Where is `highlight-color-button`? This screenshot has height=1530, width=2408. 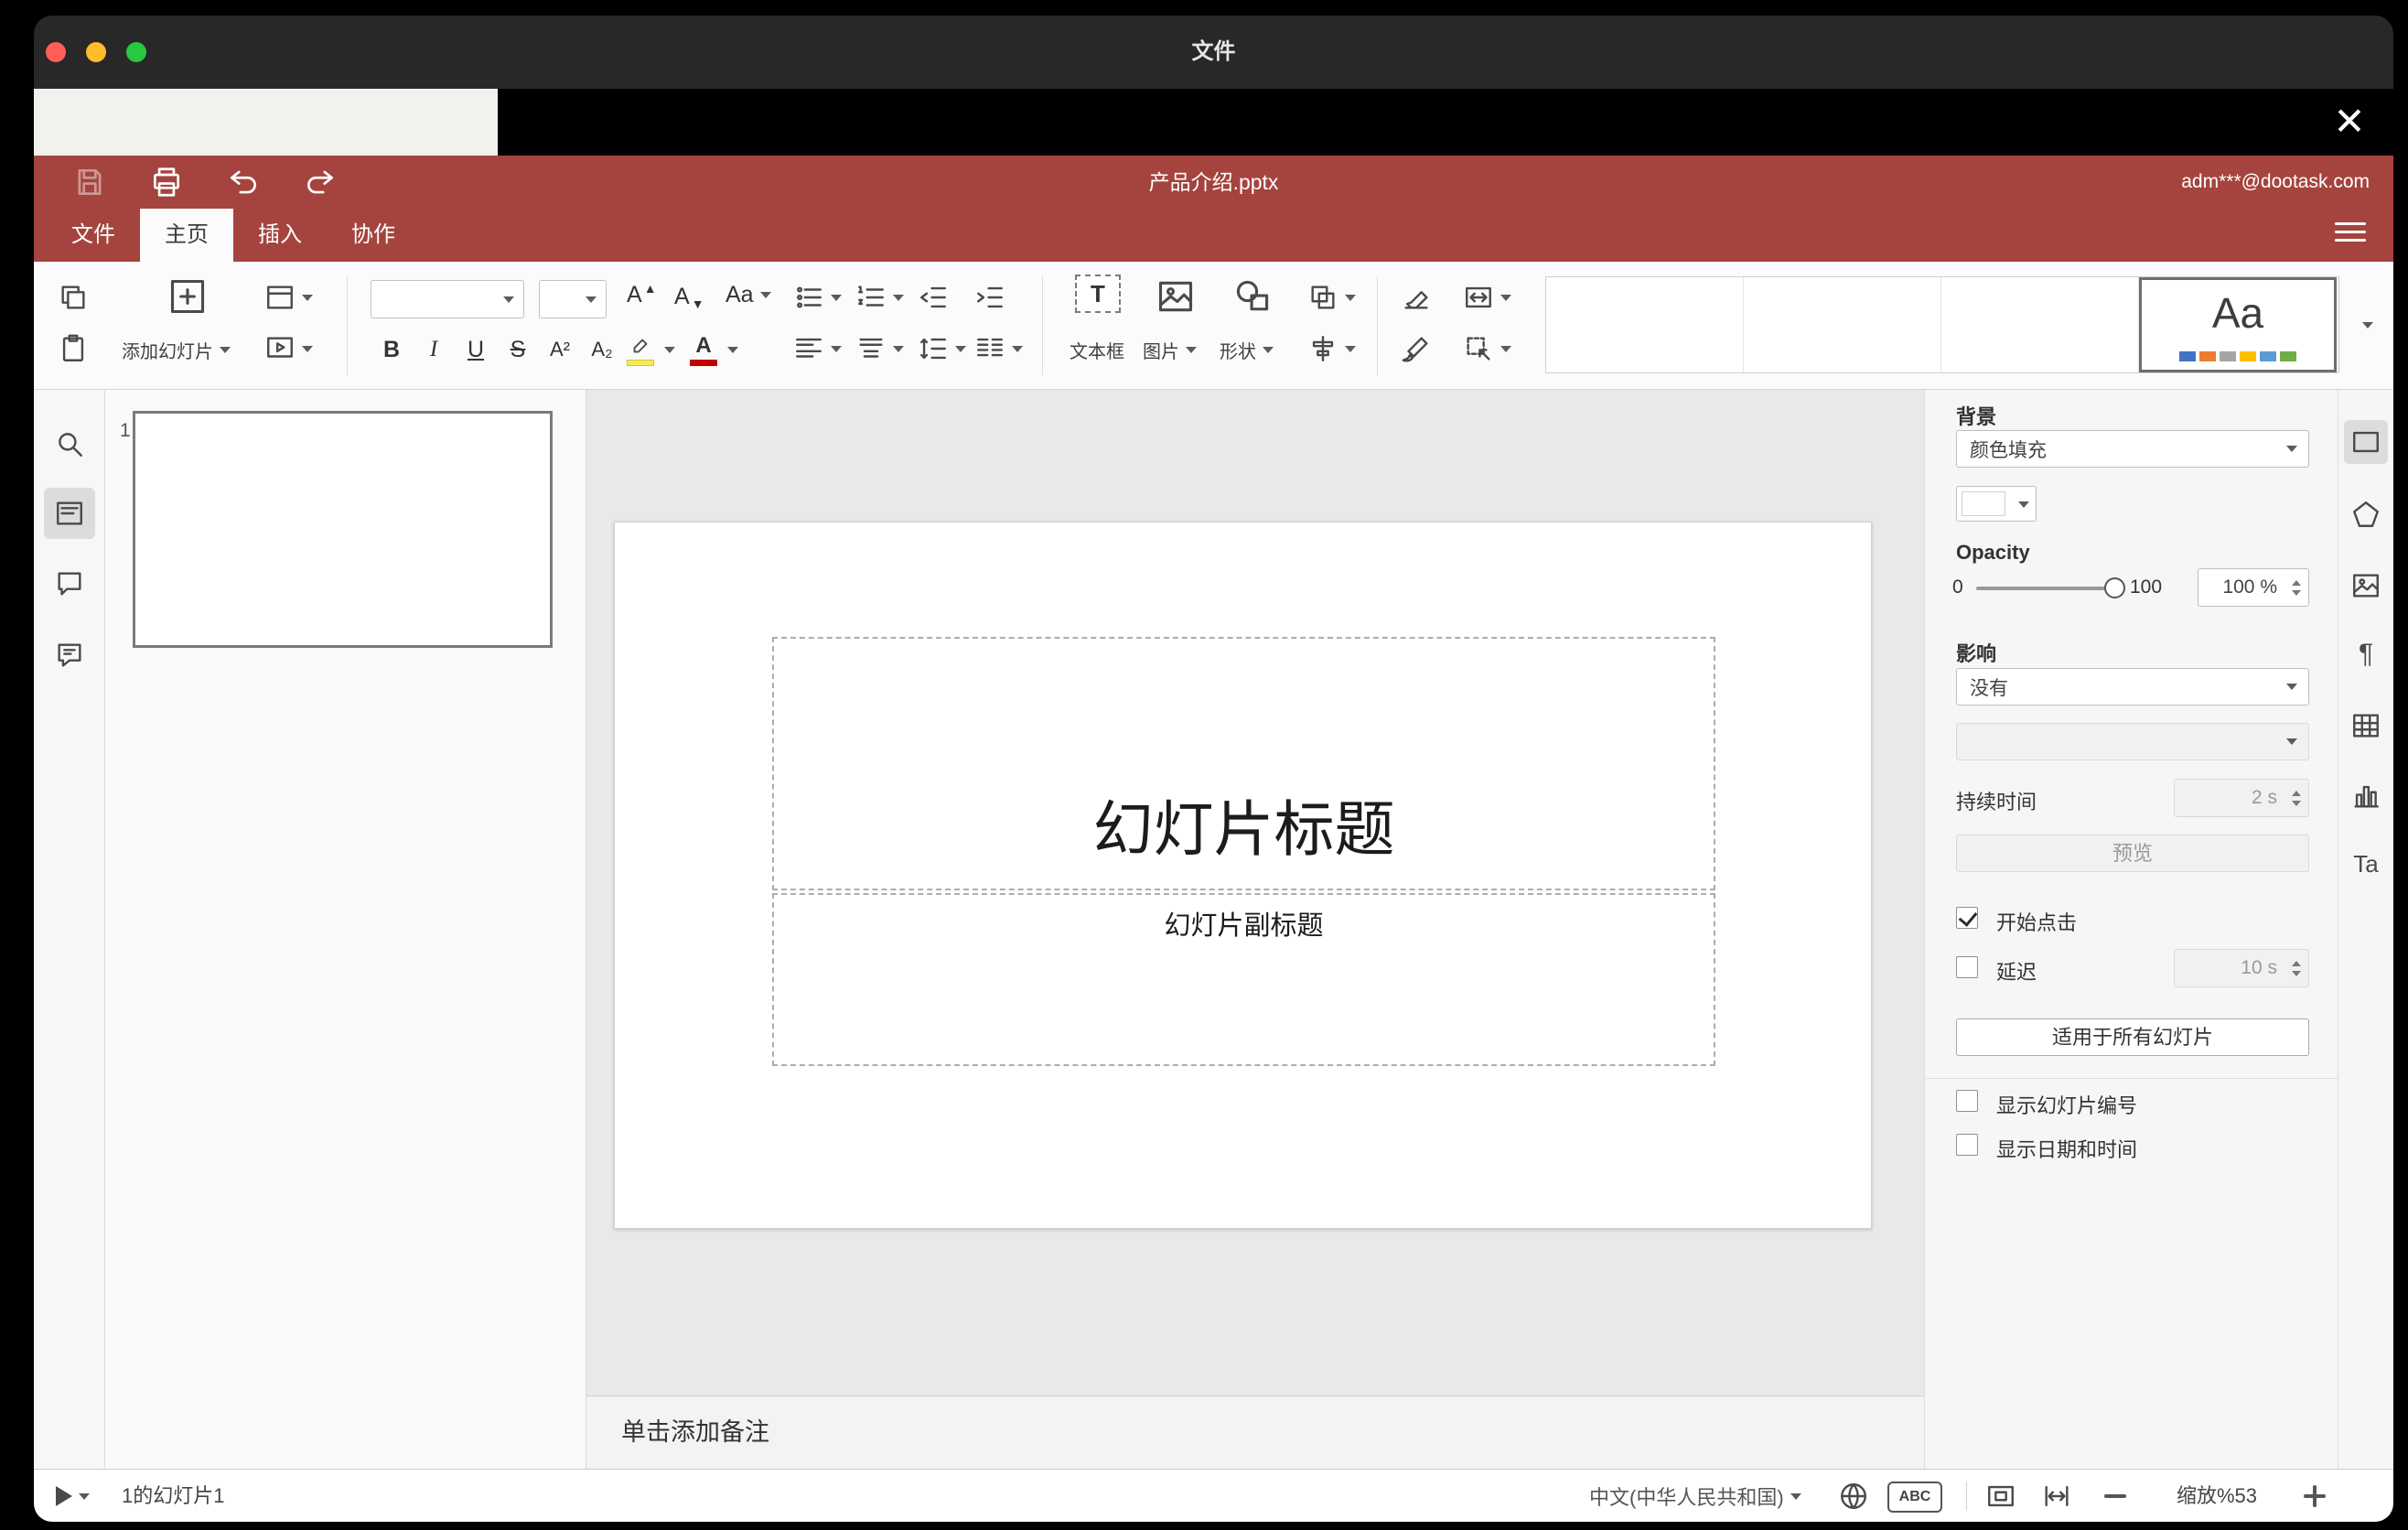
highlight-color-button is located at coordinates (640, 350).